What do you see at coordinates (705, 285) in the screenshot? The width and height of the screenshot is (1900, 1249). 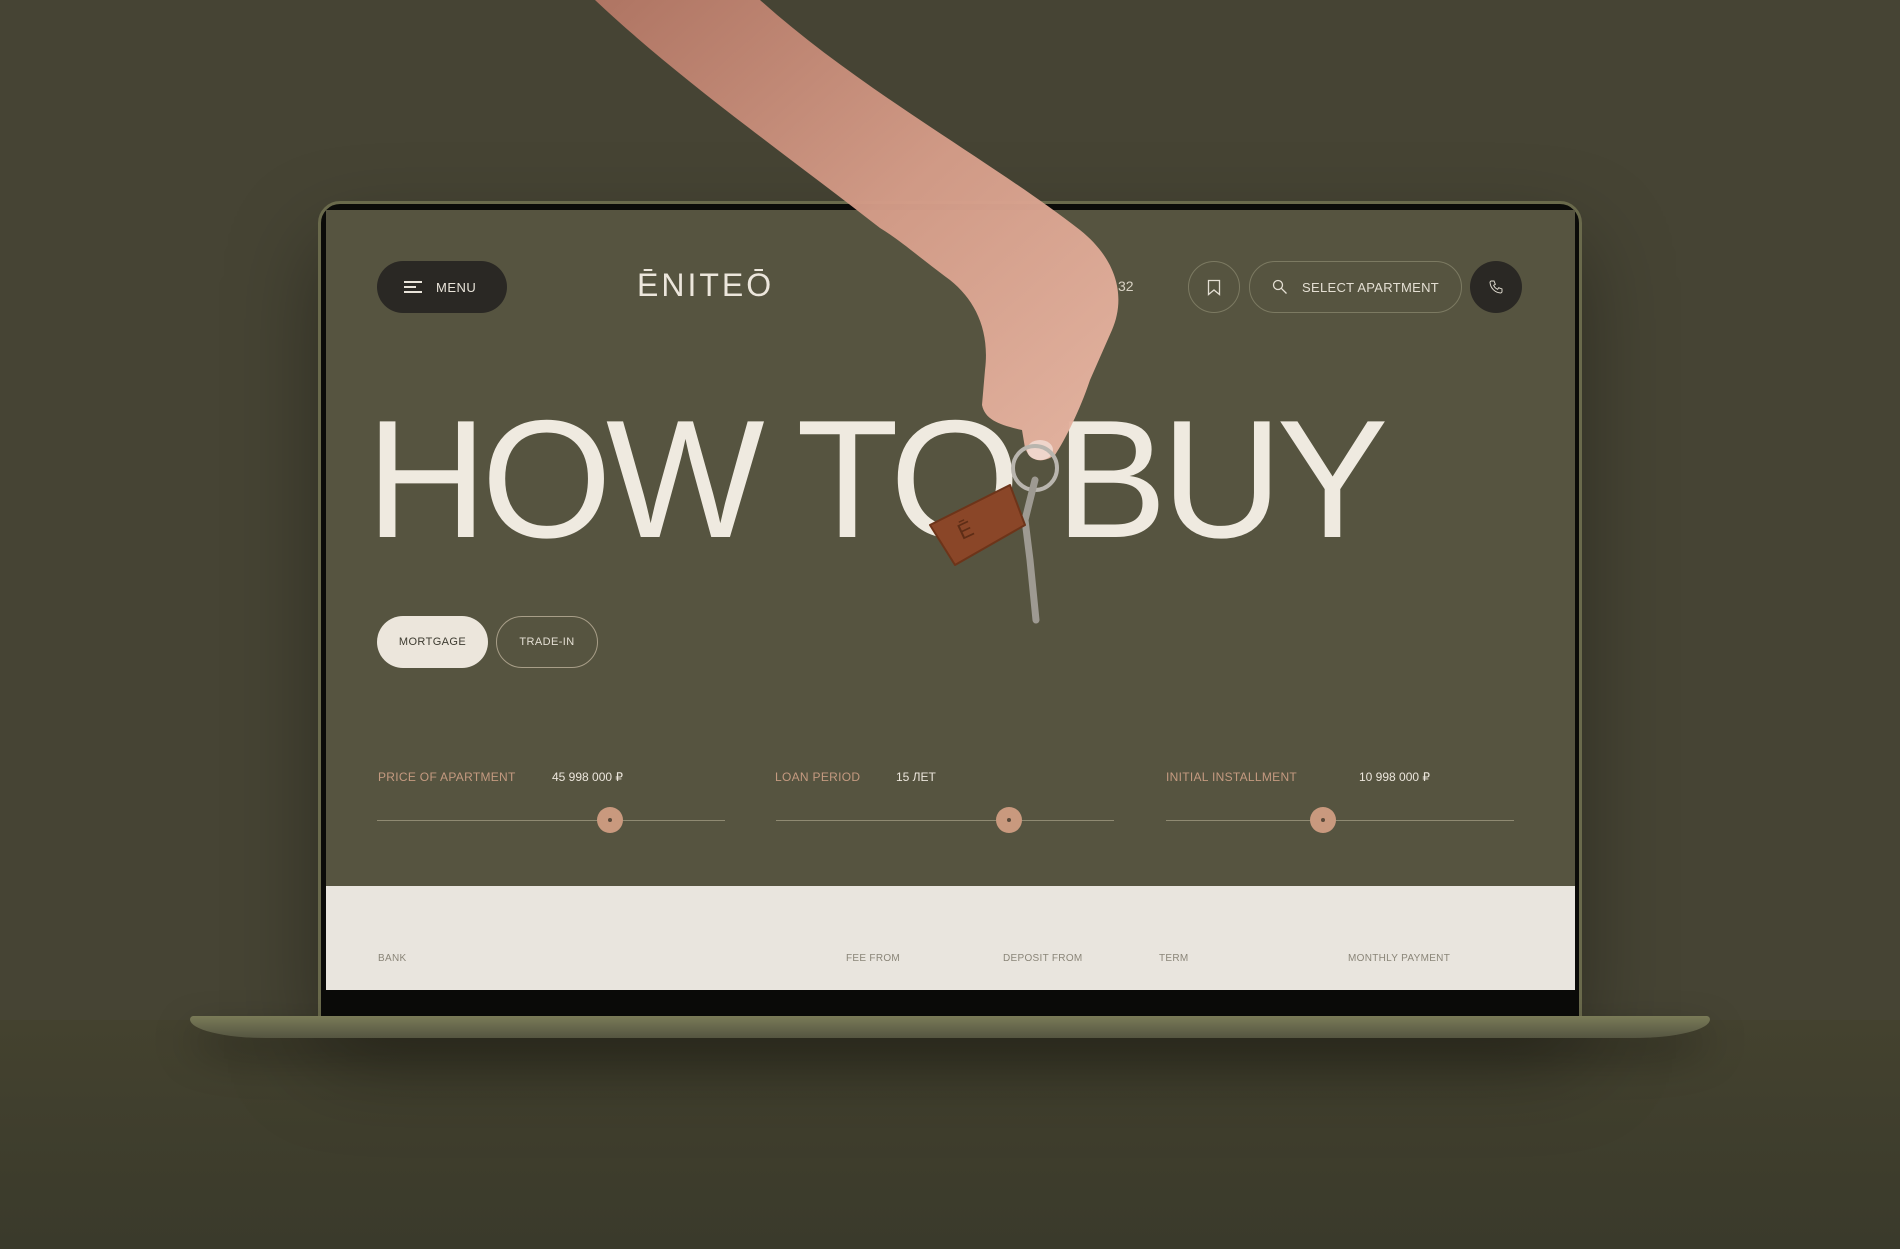 I see `logo: ĒNITEŌ` at bounding box center [705, 285].